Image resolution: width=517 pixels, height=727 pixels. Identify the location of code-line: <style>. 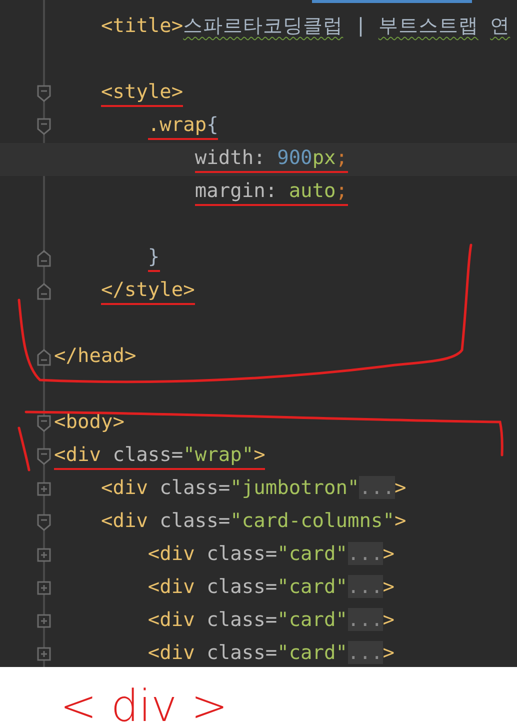
(142, 93).